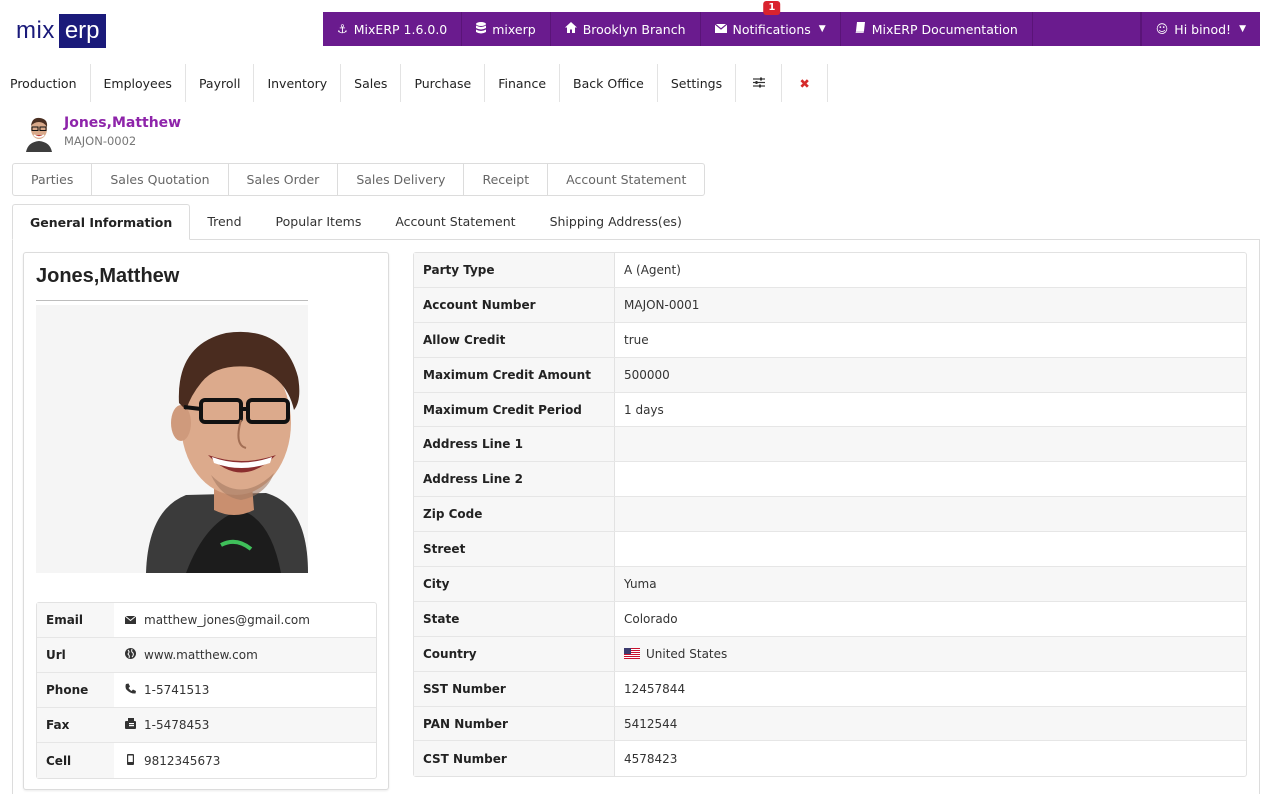  I want to click on detail-label: PAN Number, so click(514, 723).